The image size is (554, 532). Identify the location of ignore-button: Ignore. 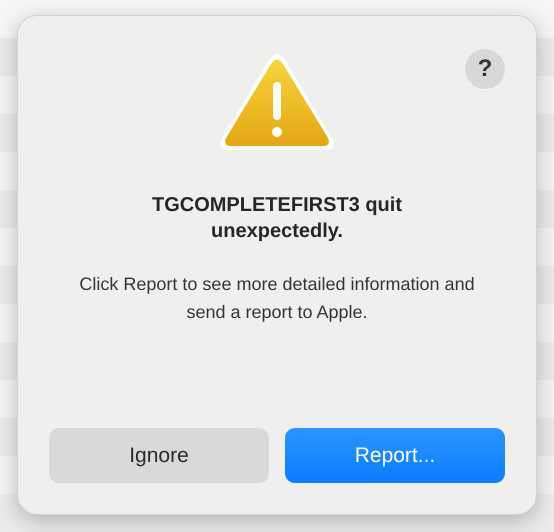
(159, 455).